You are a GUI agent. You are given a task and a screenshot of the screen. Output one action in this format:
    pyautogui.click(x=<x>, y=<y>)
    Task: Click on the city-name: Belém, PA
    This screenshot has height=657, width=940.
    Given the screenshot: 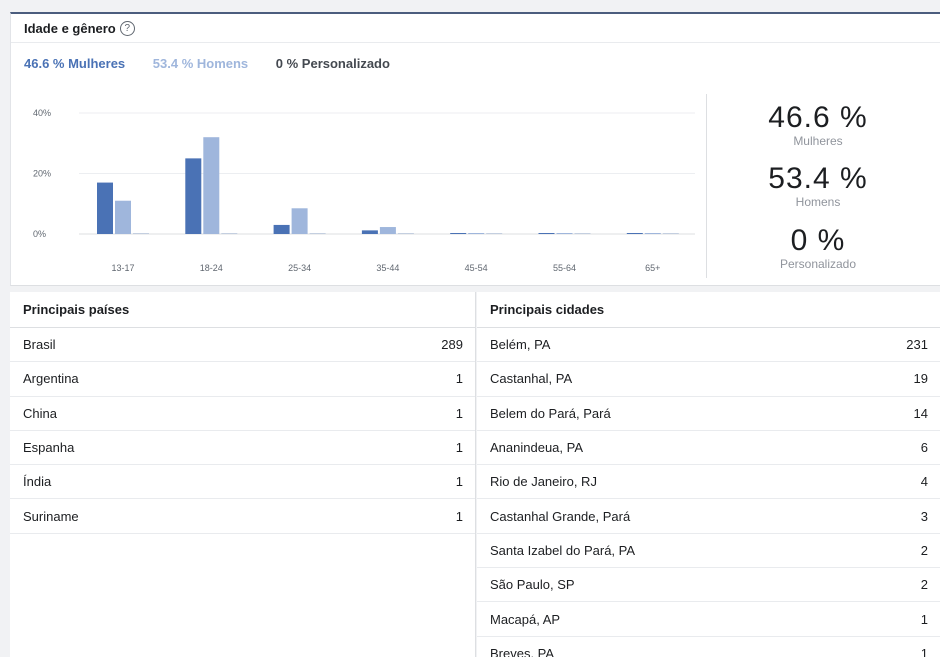 What is the action you would take?
    pyautogui.click(x=520, y=345)
    